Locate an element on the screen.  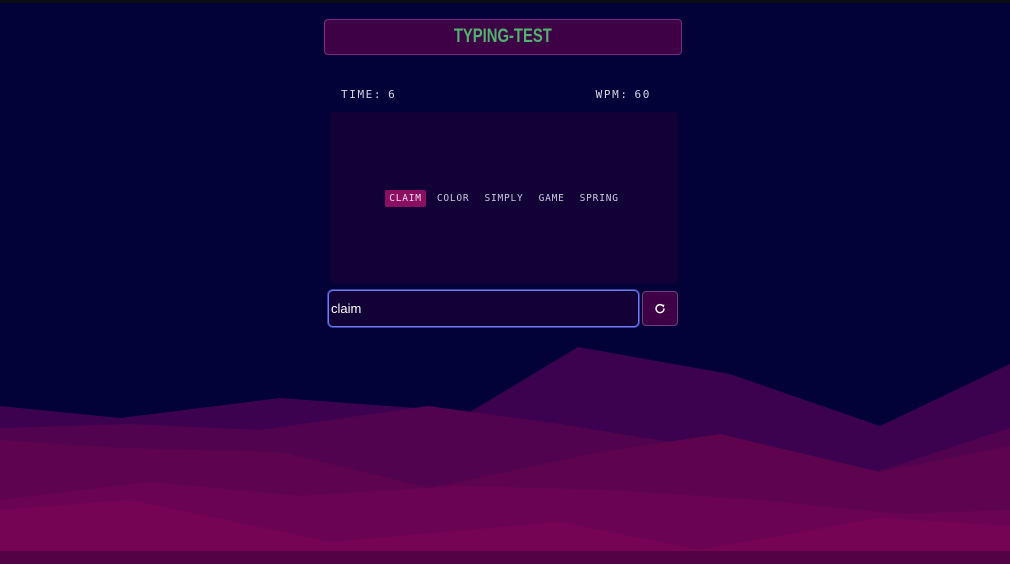
words-panel: CLAIM COLOR SIMPLY GAME SPRING is located at coordinates (504, 198).